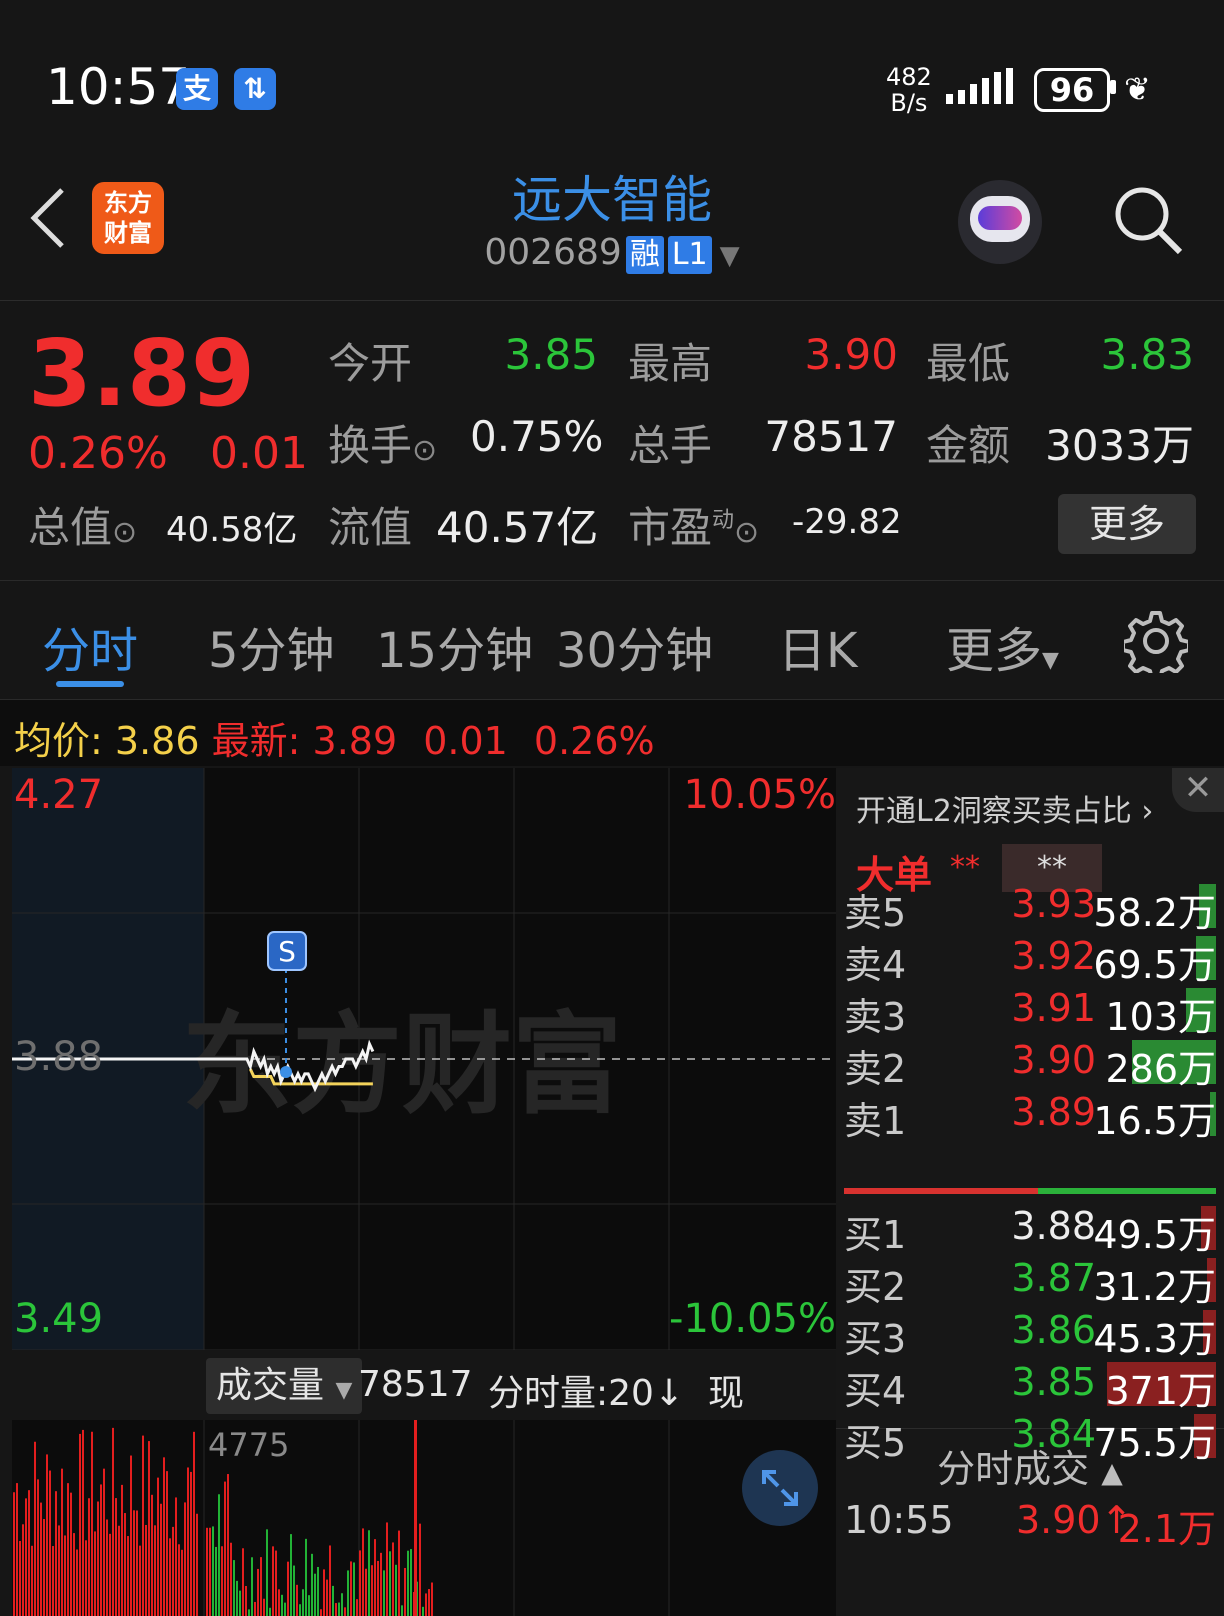 This screenshot has height=1616, width=1224. Describe the element at coordinates (729, 256) in the screenshot. I see `chevron-down-icon: ▼` at that location.